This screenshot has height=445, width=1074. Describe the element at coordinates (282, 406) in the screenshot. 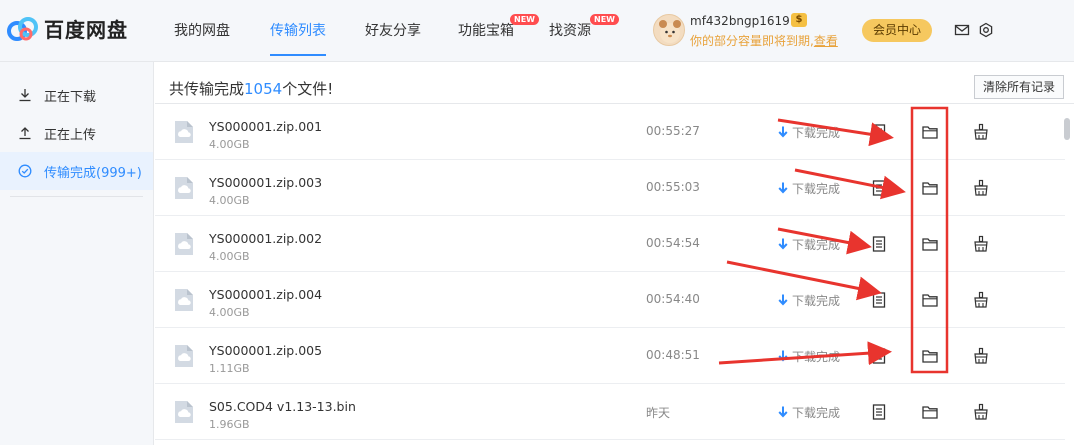

I see `file-name: S05.COD4 v1.13-13.bin` at that location.